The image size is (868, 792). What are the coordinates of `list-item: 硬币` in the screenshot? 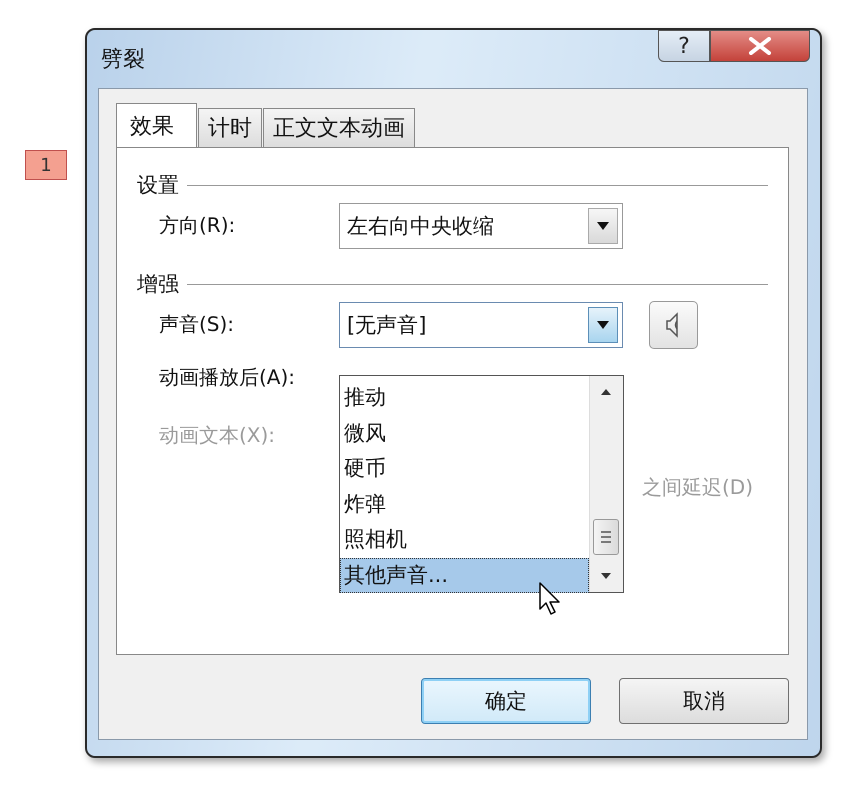 It's located at (464, 468).